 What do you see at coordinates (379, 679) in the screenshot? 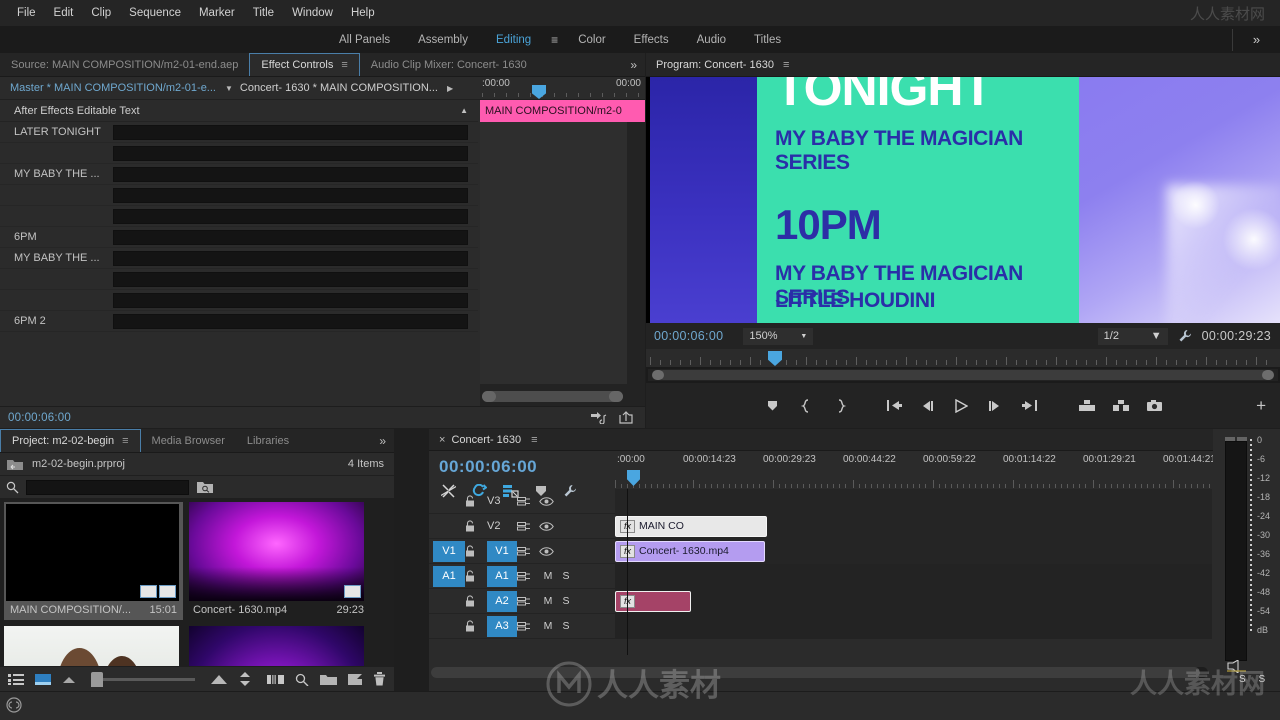
I see `trash-icon` at bounding box center [379, 679].